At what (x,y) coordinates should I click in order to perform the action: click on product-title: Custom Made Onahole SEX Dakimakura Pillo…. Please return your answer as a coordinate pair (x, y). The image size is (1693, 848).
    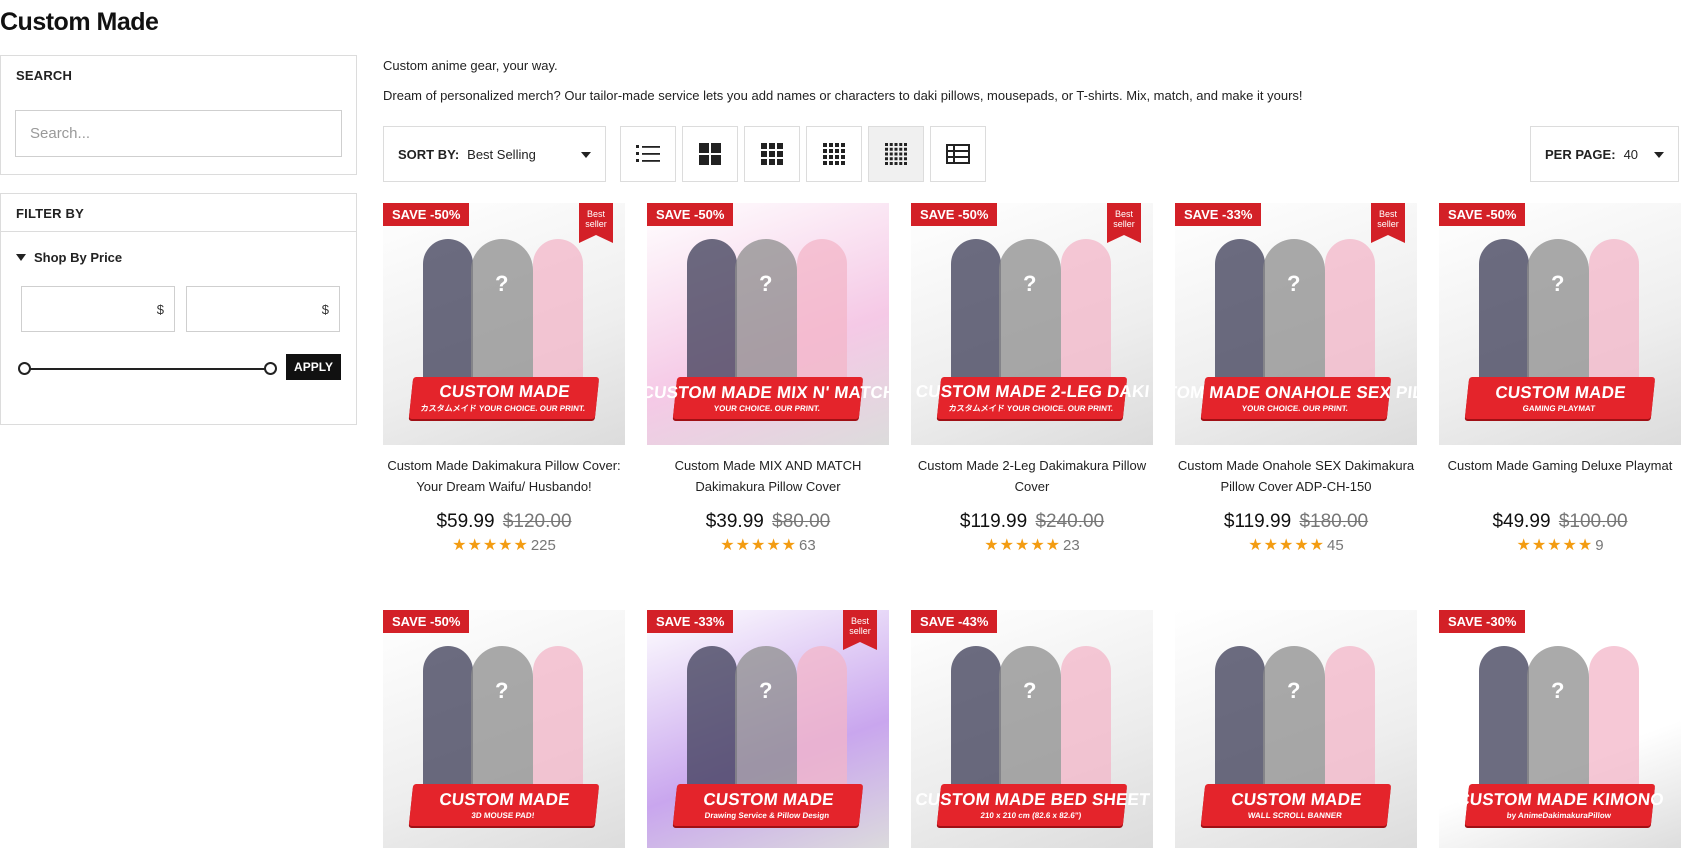
    Looking at the image, I should click on (1296, 477).